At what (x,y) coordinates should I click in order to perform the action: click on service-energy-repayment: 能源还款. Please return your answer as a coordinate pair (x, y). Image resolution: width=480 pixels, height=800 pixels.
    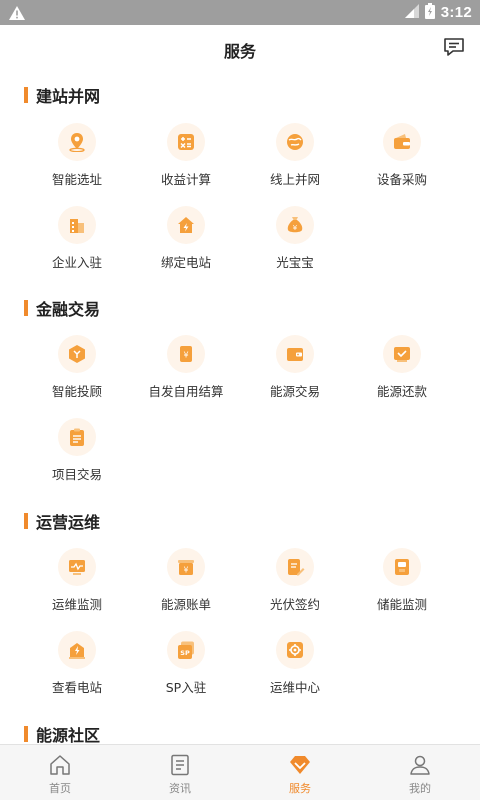
    Looking at the image, I should click on (402, 375).